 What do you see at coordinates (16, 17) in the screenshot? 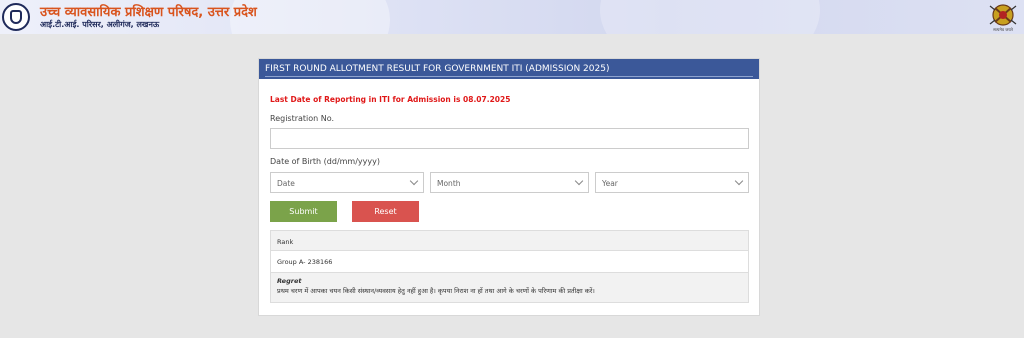
I see `council-logo-icon` at bounding box center [16, 17].